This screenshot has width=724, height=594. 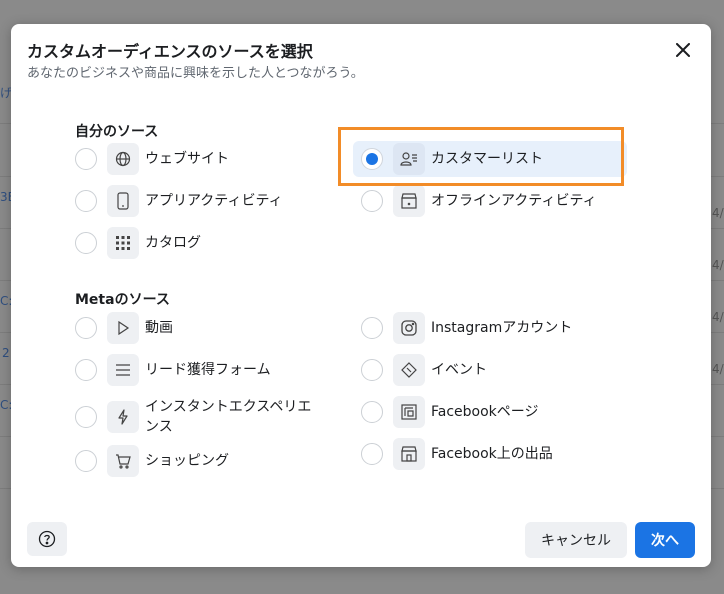 What do you see at coordinates (122, 300) in the screenshot?
I see `meta-sources-heading: Metaのソース` at bounding box center [122, 300].